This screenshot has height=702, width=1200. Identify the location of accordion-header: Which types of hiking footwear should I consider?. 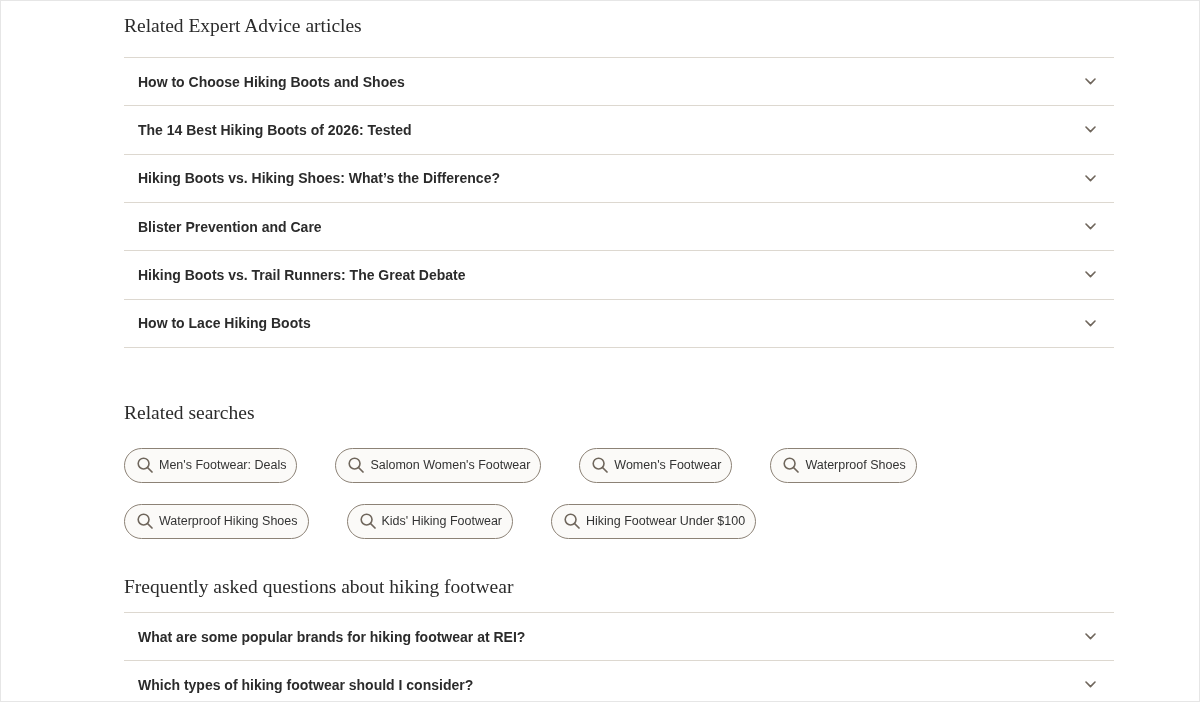
(619, 681).